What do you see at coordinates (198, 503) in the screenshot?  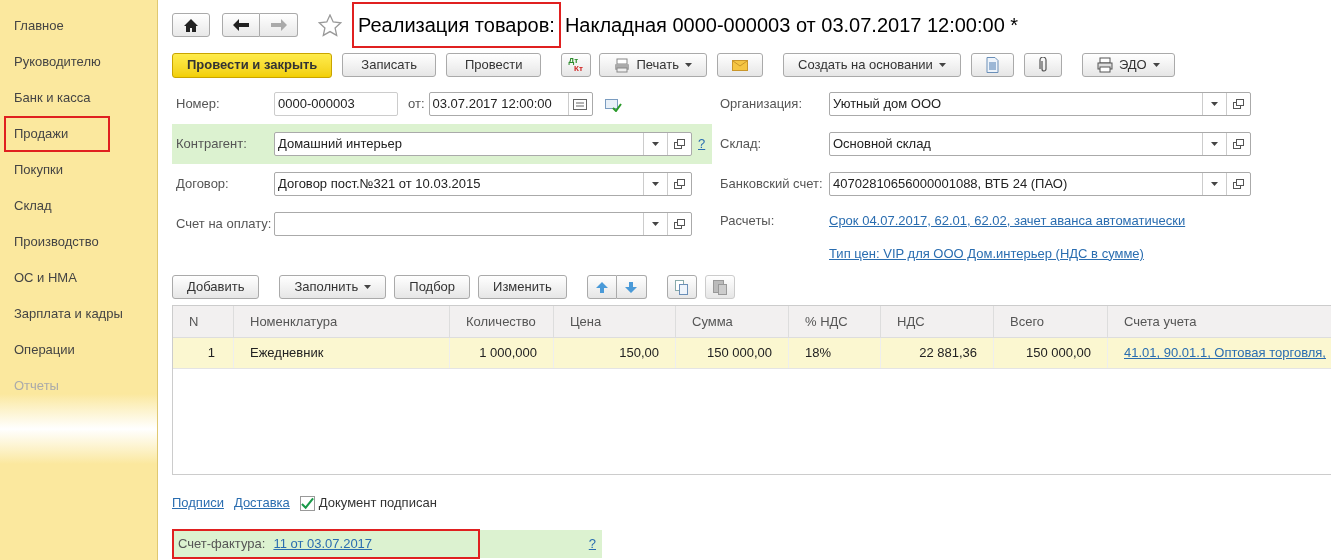 I see `link: Подписи` at bounding box center [198, 503].